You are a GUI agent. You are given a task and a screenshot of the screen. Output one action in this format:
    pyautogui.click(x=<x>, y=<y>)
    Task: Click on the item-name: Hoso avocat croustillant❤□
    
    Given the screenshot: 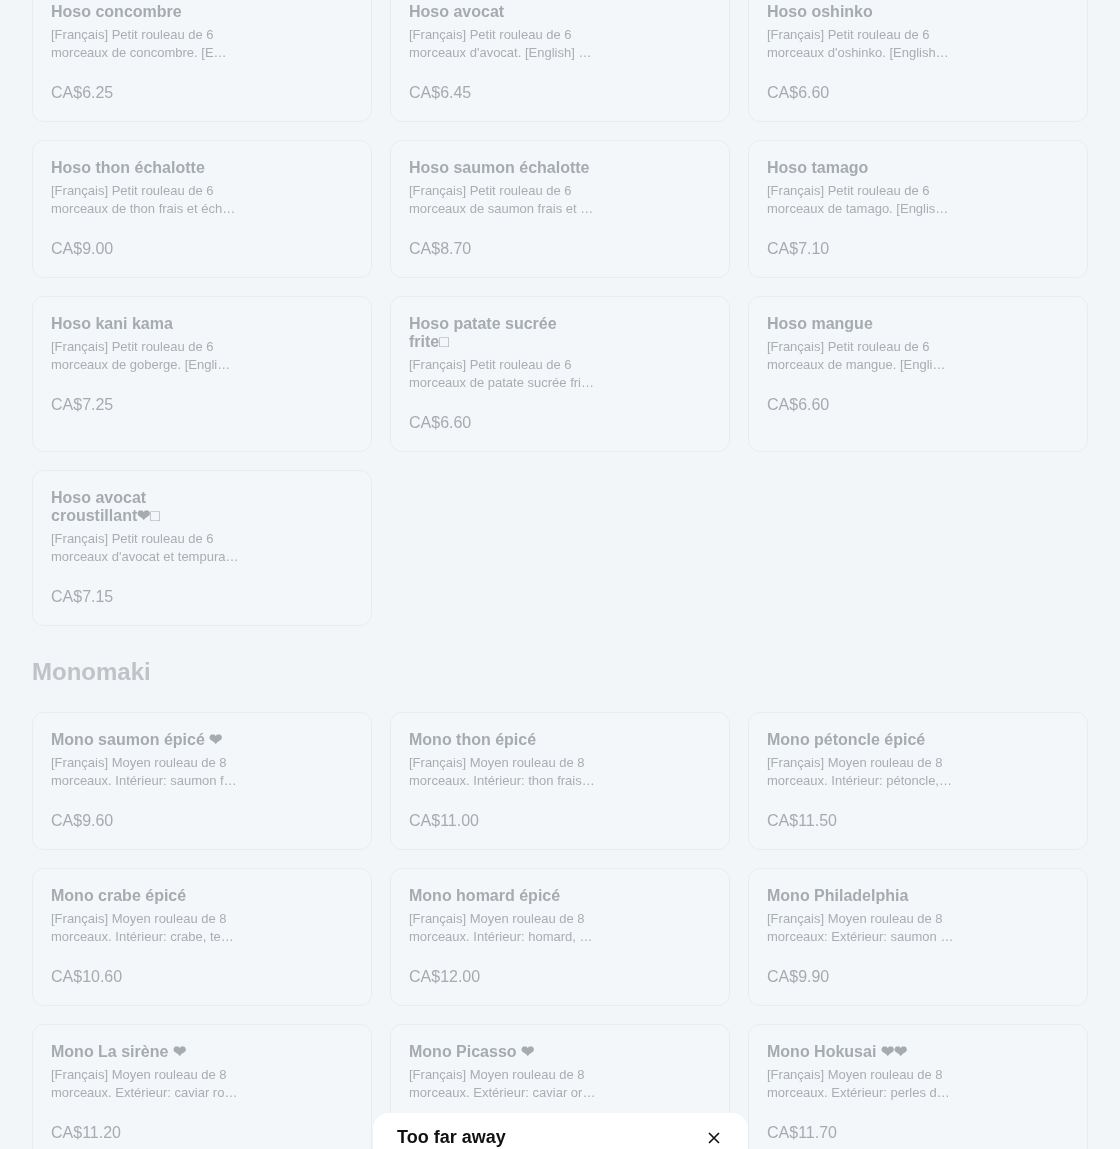 What is the action you would take?
    pyautogui.click(x=106, y=507)
    